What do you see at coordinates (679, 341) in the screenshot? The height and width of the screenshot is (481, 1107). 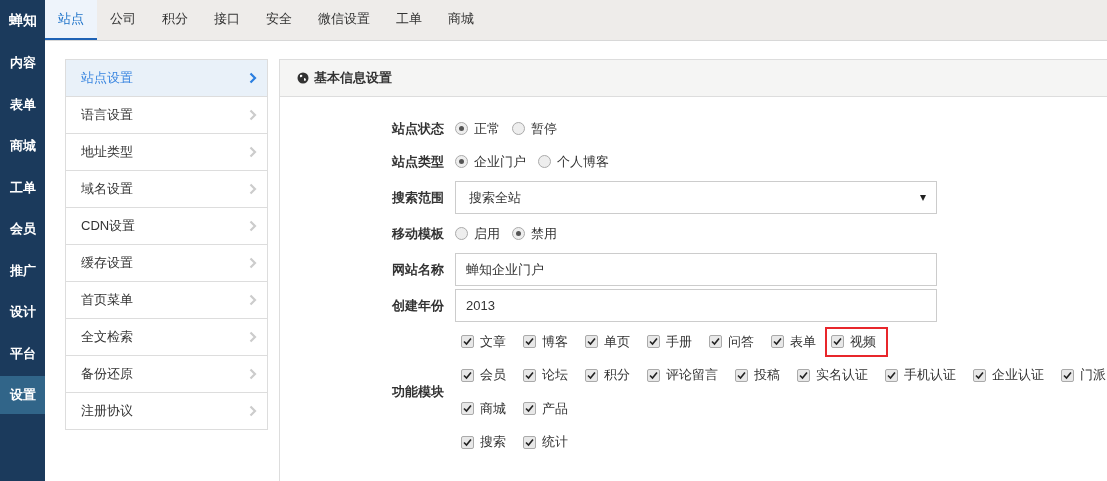 I see `checkbox-label: 手册` at bounding box center [679, 341].